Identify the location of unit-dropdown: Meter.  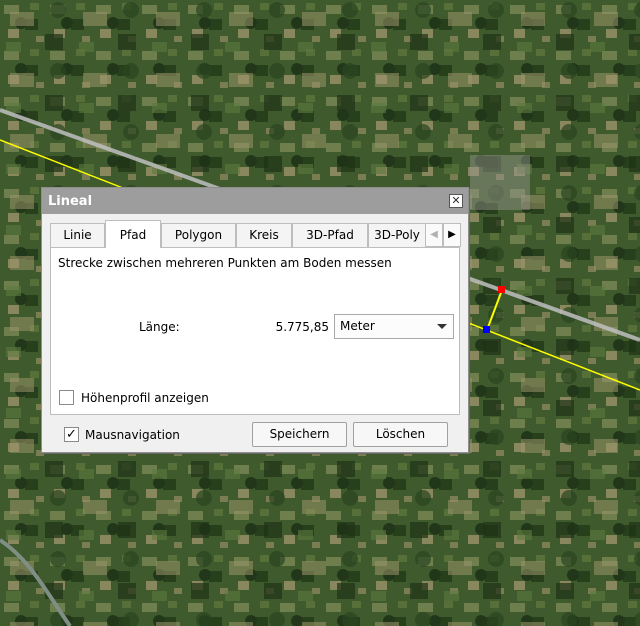
(394, 326).